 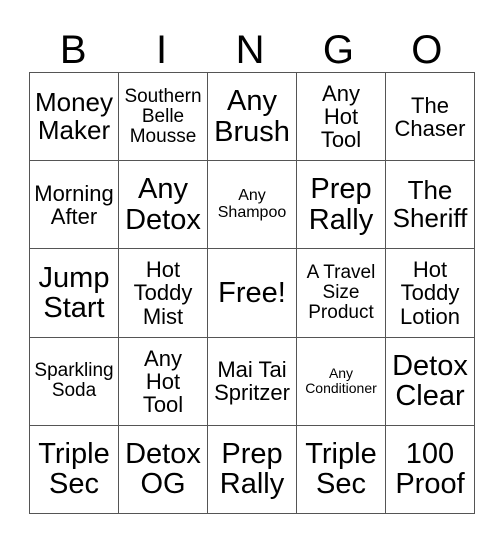 I want to click on bingo-cell: Jump Start, so click(x=74, y=293).